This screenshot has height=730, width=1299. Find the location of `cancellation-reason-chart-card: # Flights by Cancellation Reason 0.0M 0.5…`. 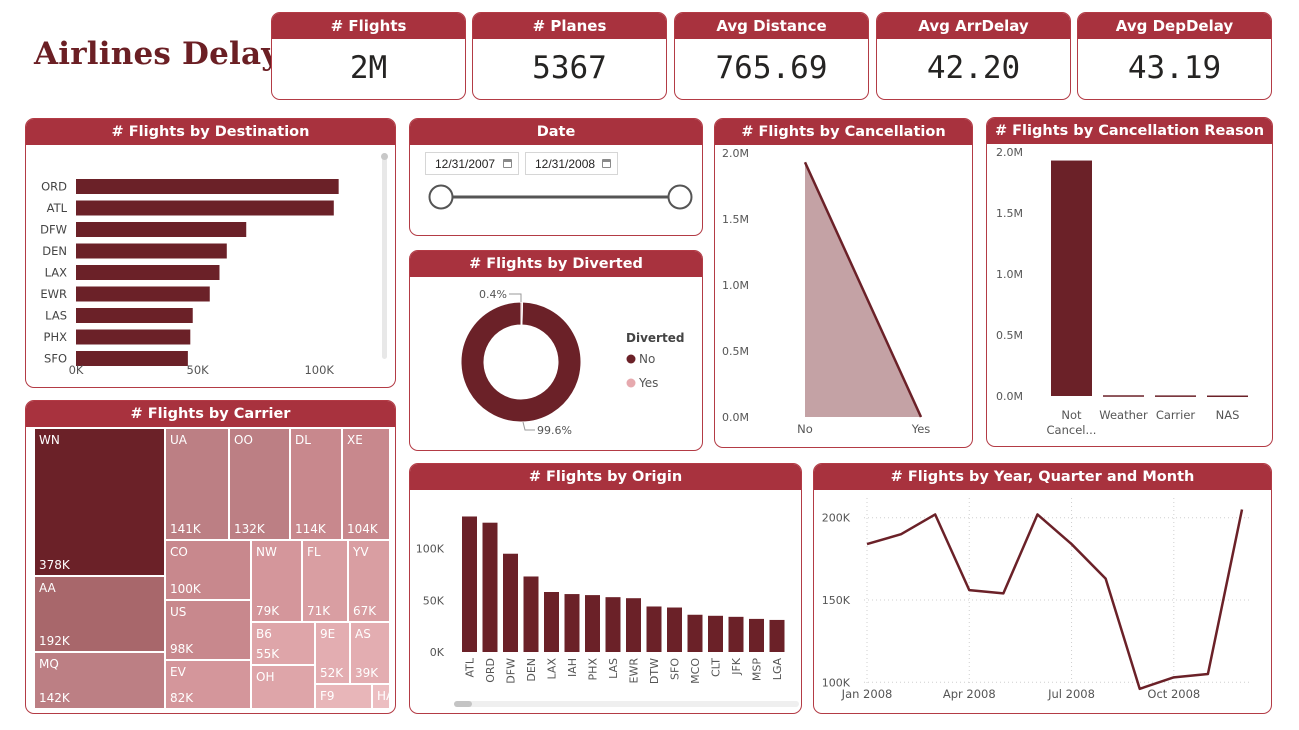

cancellation-reason-chart-card: # Flights by Cancellation Reason 0.0M 0.5… is located at coordinates (1129, 282).